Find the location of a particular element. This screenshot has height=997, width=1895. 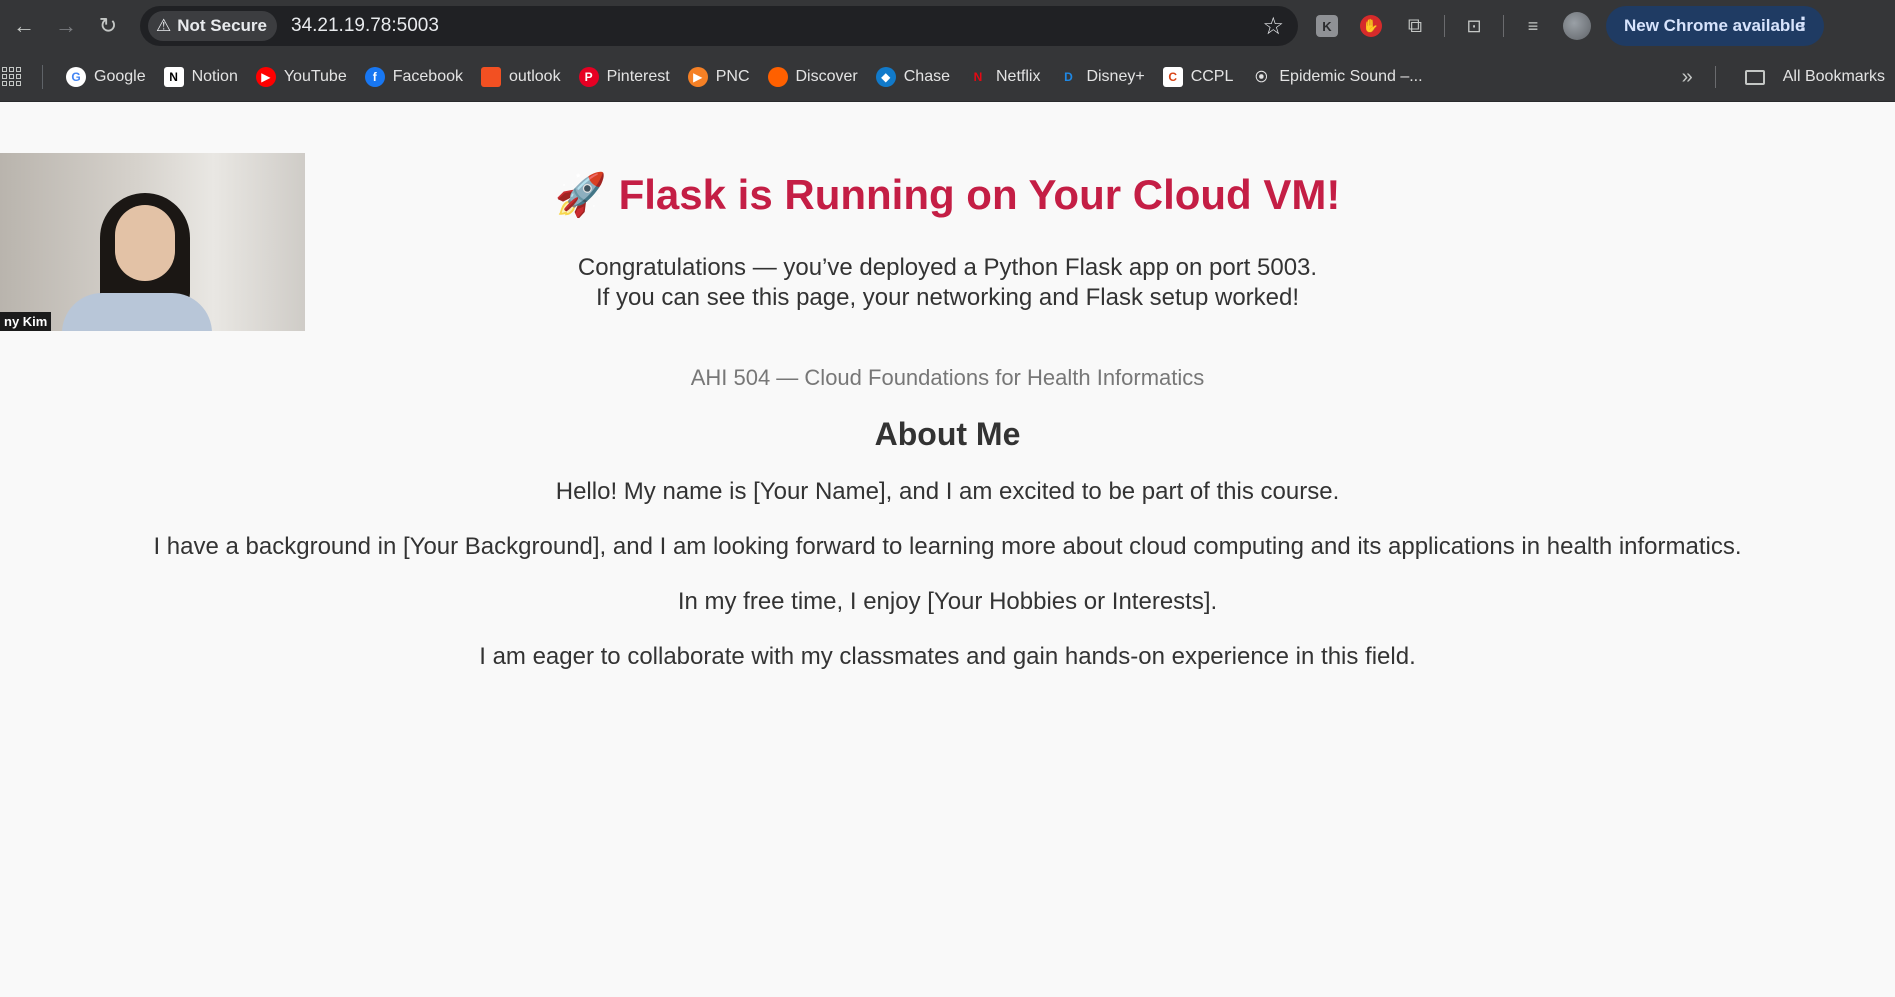

disney-icon: D is located at coordinates (1068, 76).